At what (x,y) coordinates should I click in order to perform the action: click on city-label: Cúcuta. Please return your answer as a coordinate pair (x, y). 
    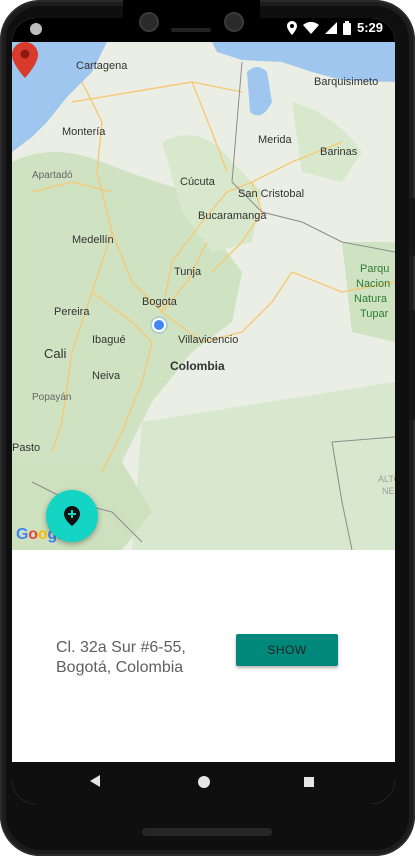
    Looking at the image, I should click on (197, 182).